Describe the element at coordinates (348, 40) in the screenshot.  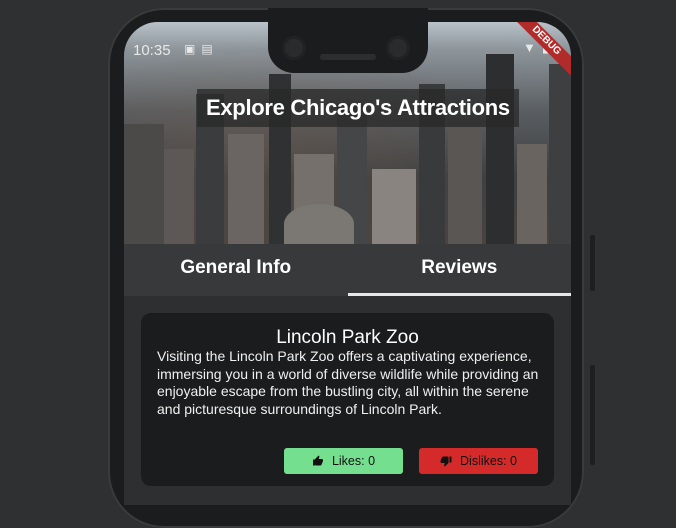
I see `camera-notch` at that location.